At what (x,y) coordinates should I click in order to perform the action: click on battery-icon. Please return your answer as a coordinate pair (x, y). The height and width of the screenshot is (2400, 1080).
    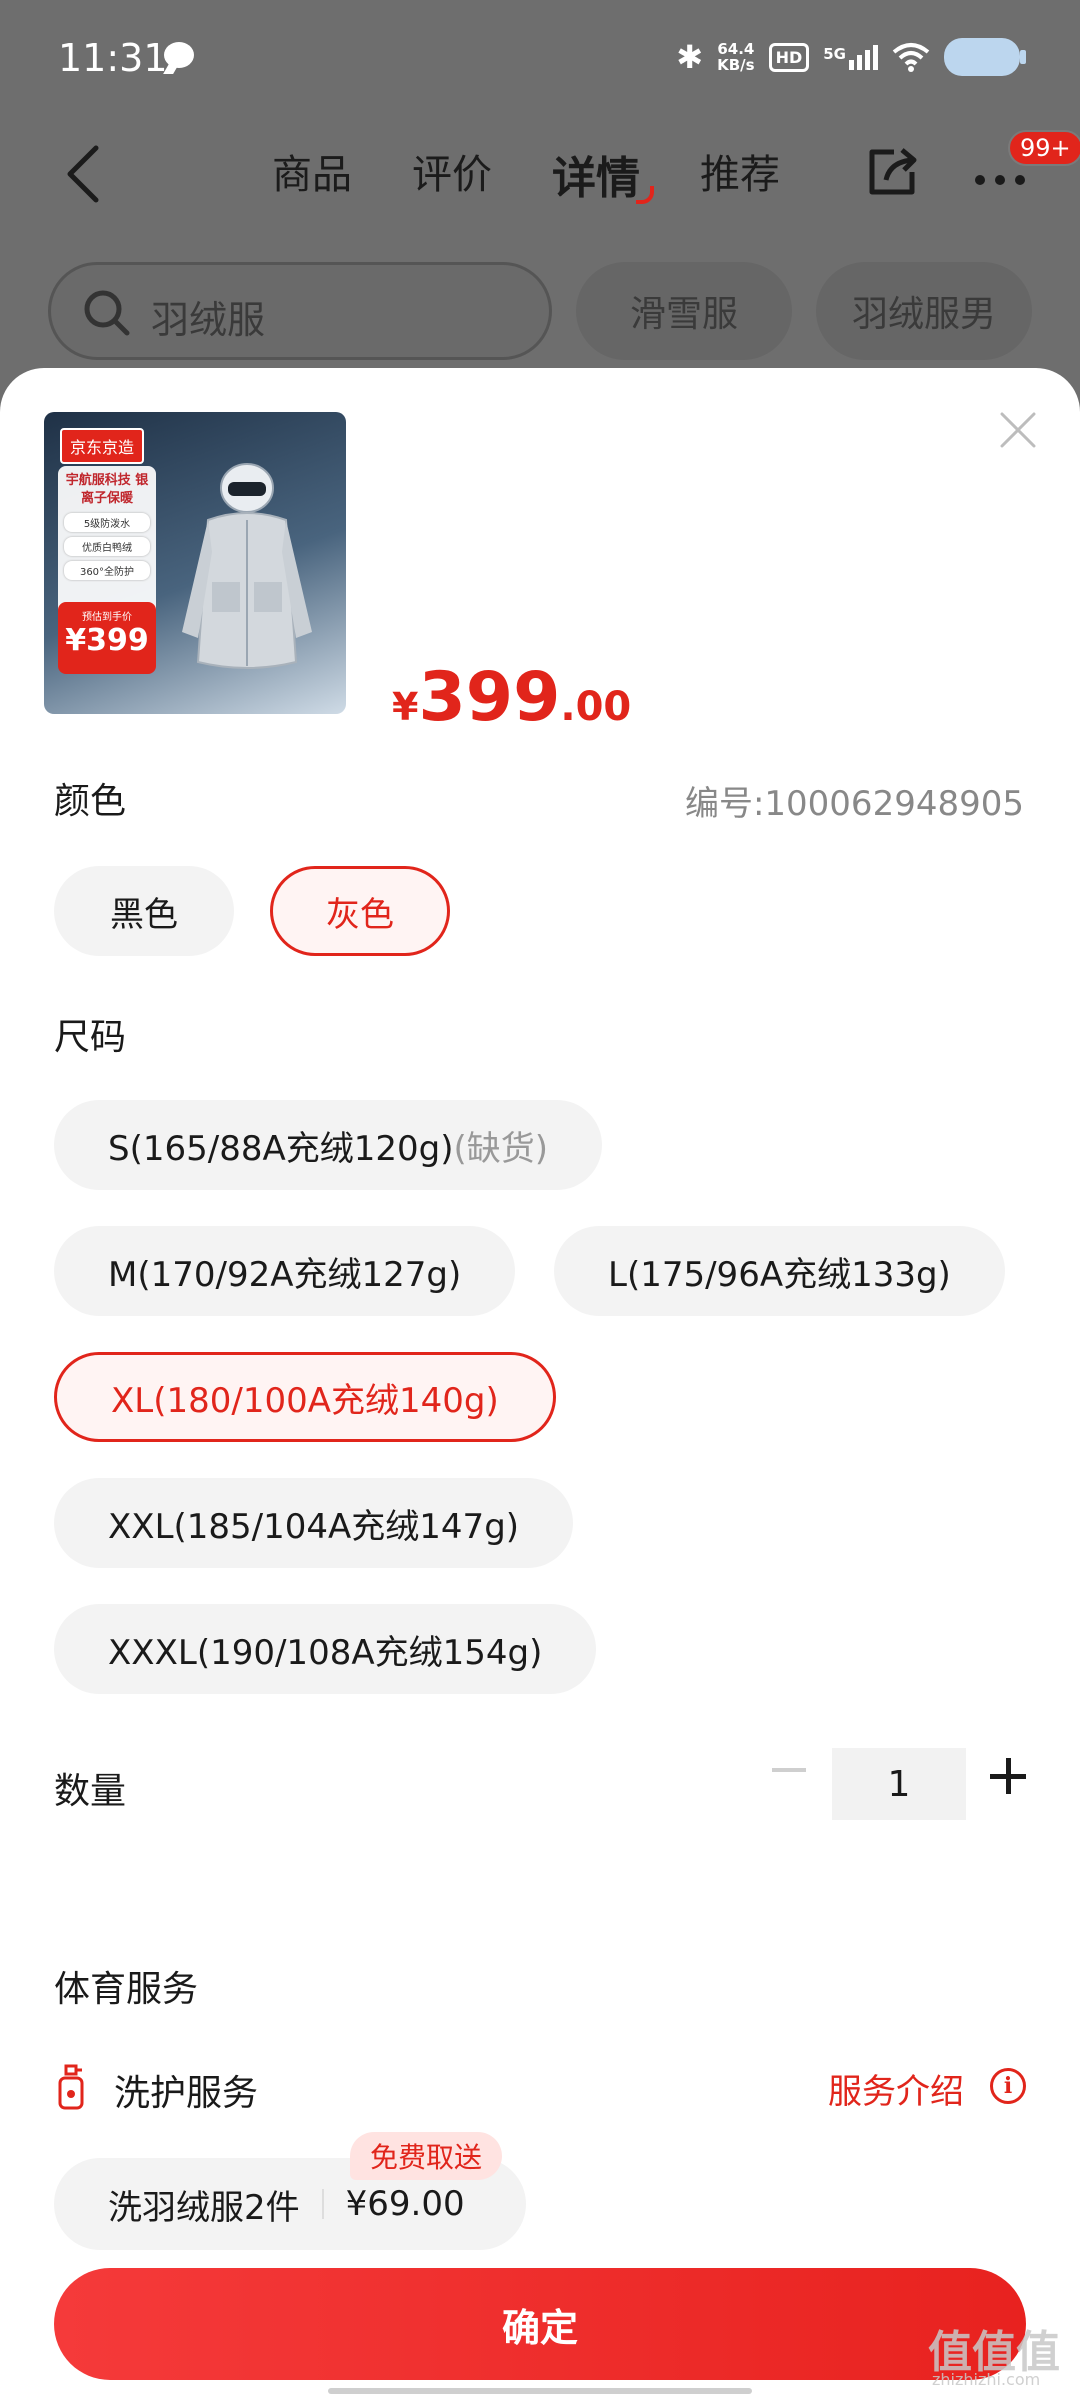
    Looking at the image, I should click on (985, 57).